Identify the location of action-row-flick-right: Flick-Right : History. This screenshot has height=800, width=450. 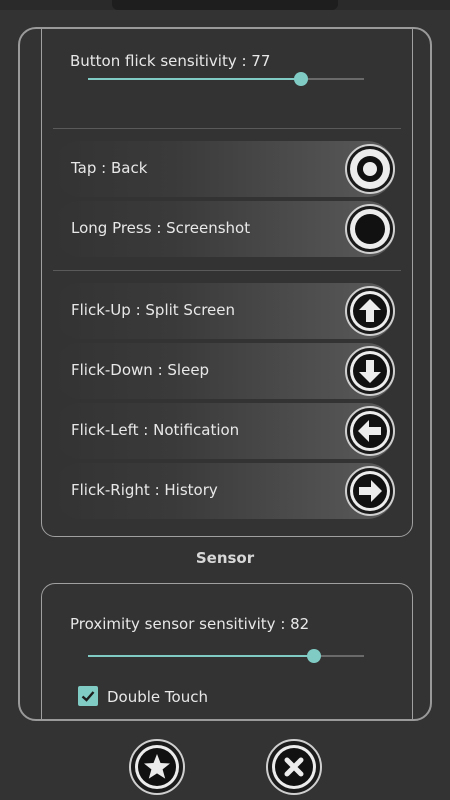
(224, 491).